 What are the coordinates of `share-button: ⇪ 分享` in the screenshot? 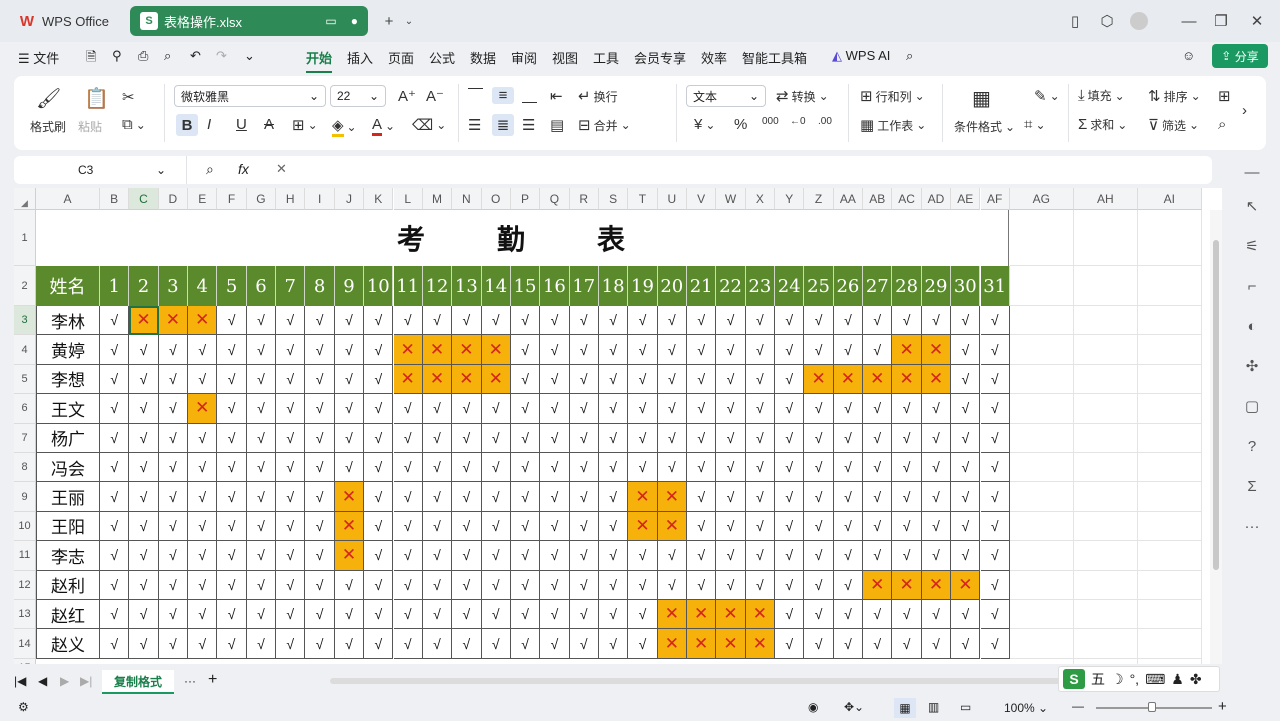 It's located at (1240, 56).